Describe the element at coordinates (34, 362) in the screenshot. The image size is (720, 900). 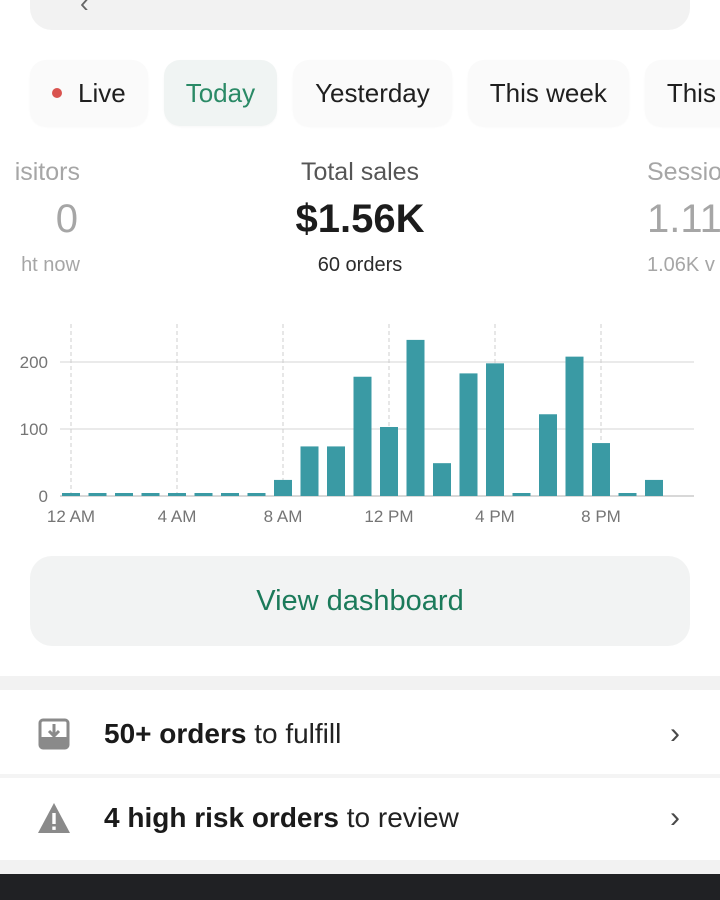
I see `y-tick-label: 200` at that location.